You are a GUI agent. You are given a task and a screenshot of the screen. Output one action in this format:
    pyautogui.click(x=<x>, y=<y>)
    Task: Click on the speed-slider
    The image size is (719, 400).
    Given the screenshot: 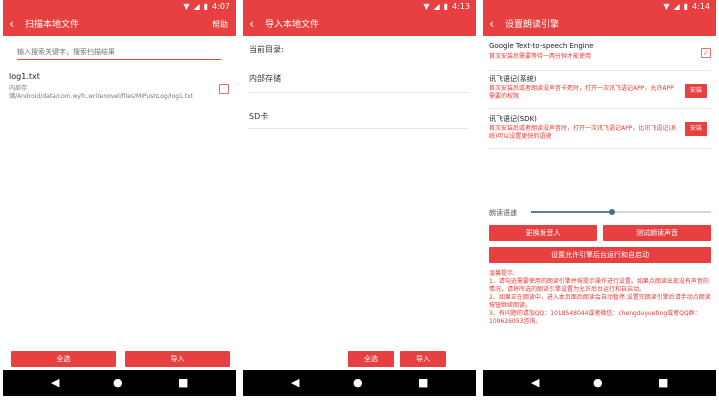 What is the action you would take?
    pyautogui.click(x=621, y=212)
    